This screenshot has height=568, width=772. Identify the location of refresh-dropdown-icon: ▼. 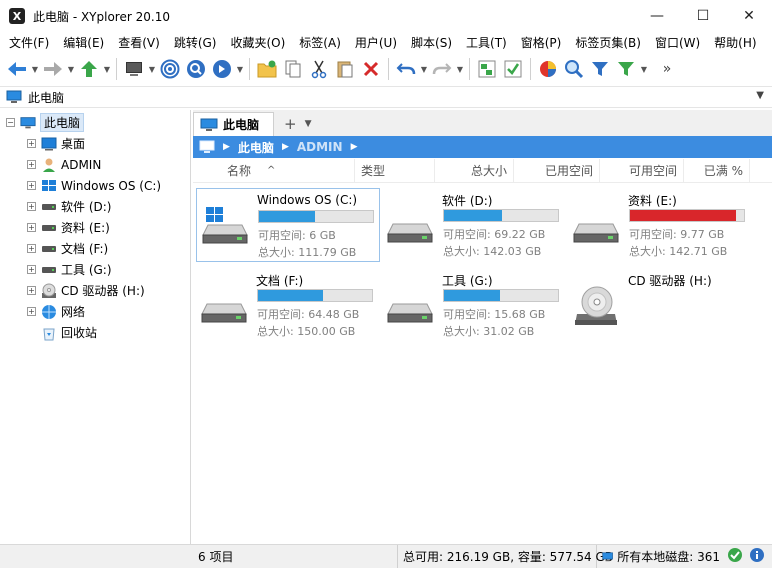
(240, 69).